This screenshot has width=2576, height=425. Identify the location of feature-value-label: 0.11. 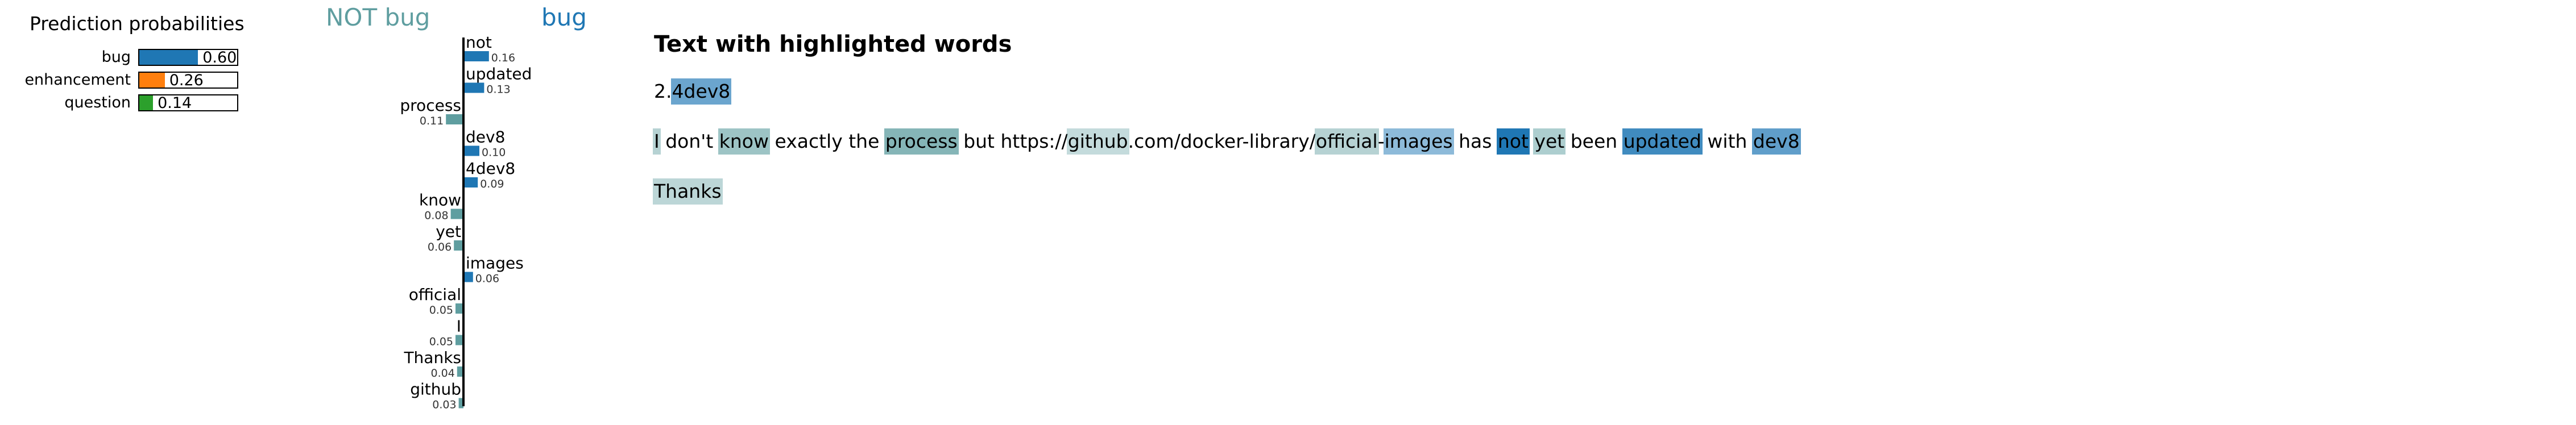
(432, 121).